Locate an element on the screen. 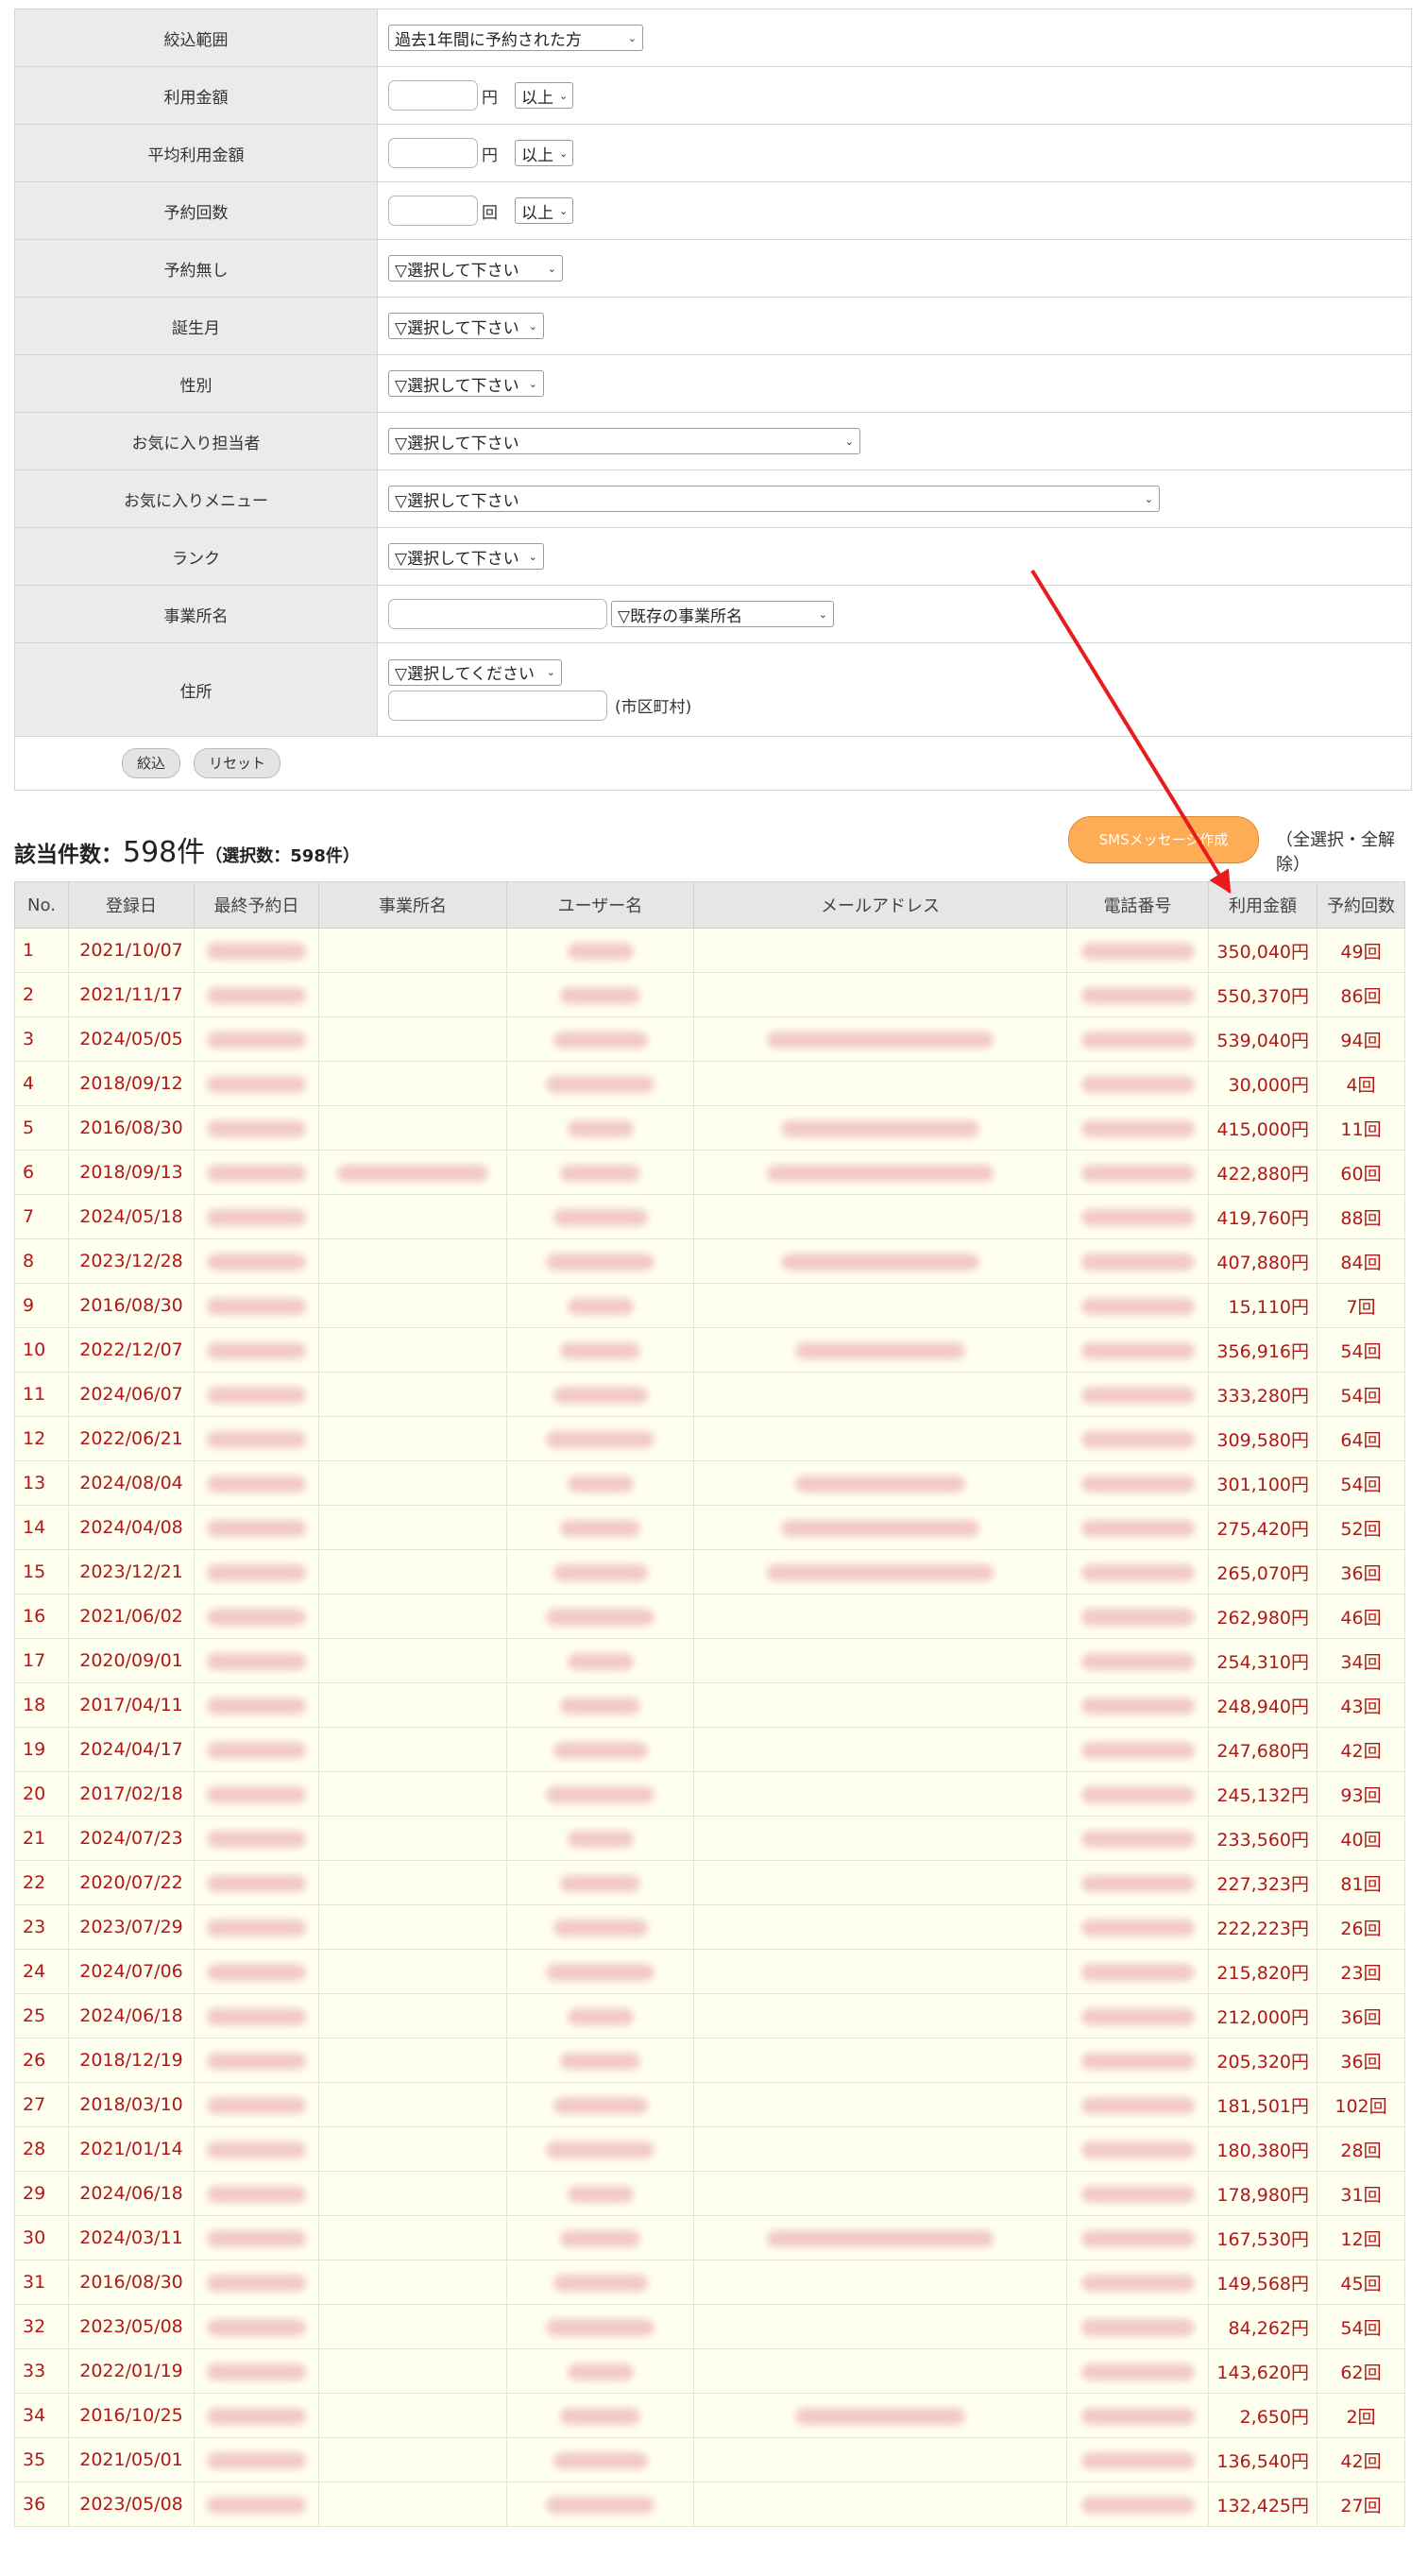  filter-select: 過去1年間に予約された方 ⌄ is located at coordinates (515, 38).